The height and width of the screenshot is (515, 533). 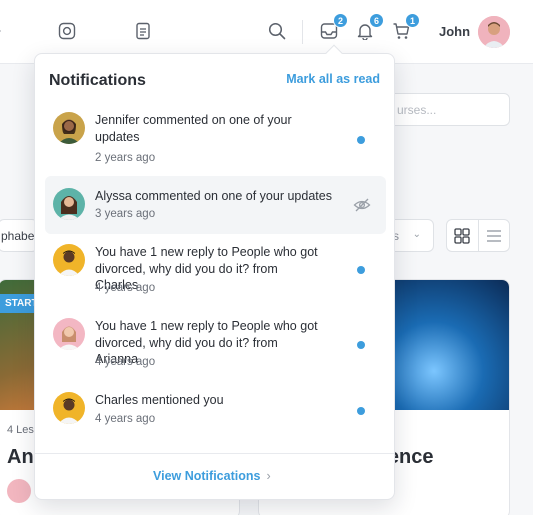 What do you see at coordinates (20, 430) in the screenshot?
I see `lesson-count: 4 Les` at bounding box center [20, 430].